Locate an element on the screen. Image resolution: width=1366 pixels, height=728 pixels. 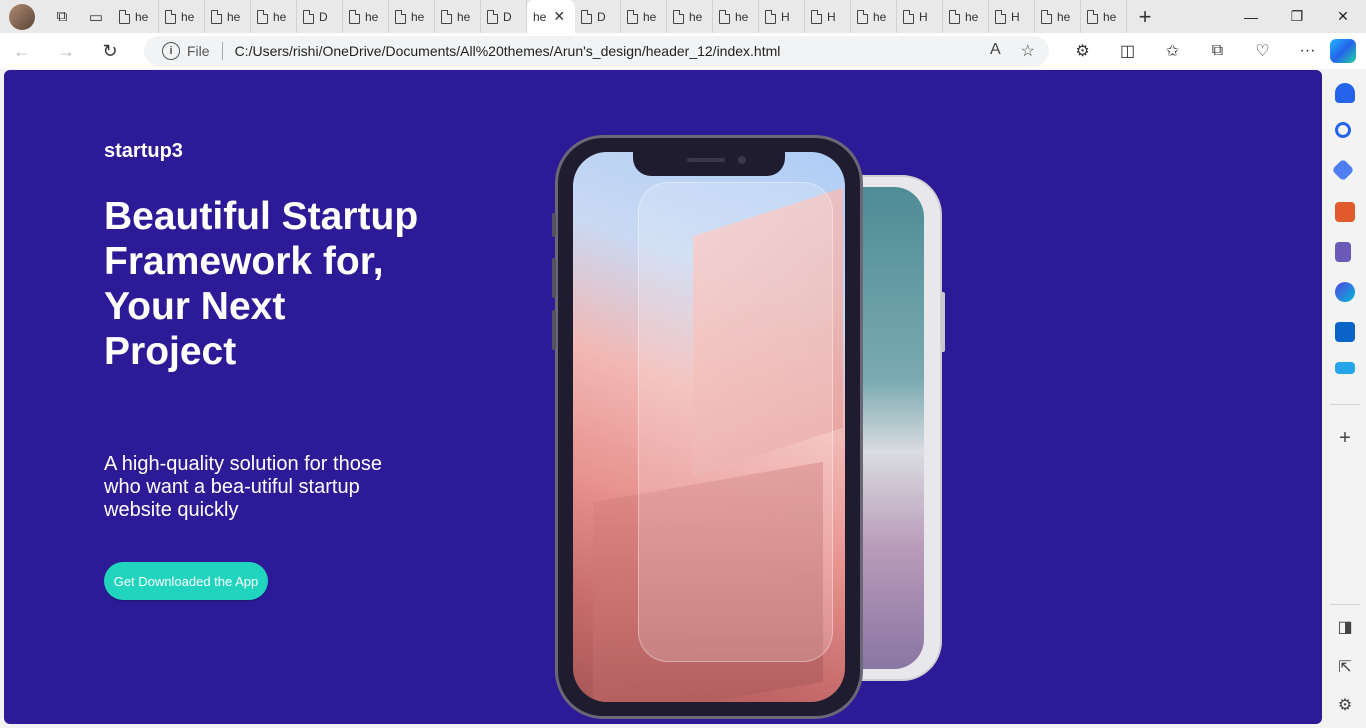
tab-list: he he he he Dhe he he Dhe ✕ Dhe he he H Hhe Hhe Hhe he is located at coordinates (620, 16).